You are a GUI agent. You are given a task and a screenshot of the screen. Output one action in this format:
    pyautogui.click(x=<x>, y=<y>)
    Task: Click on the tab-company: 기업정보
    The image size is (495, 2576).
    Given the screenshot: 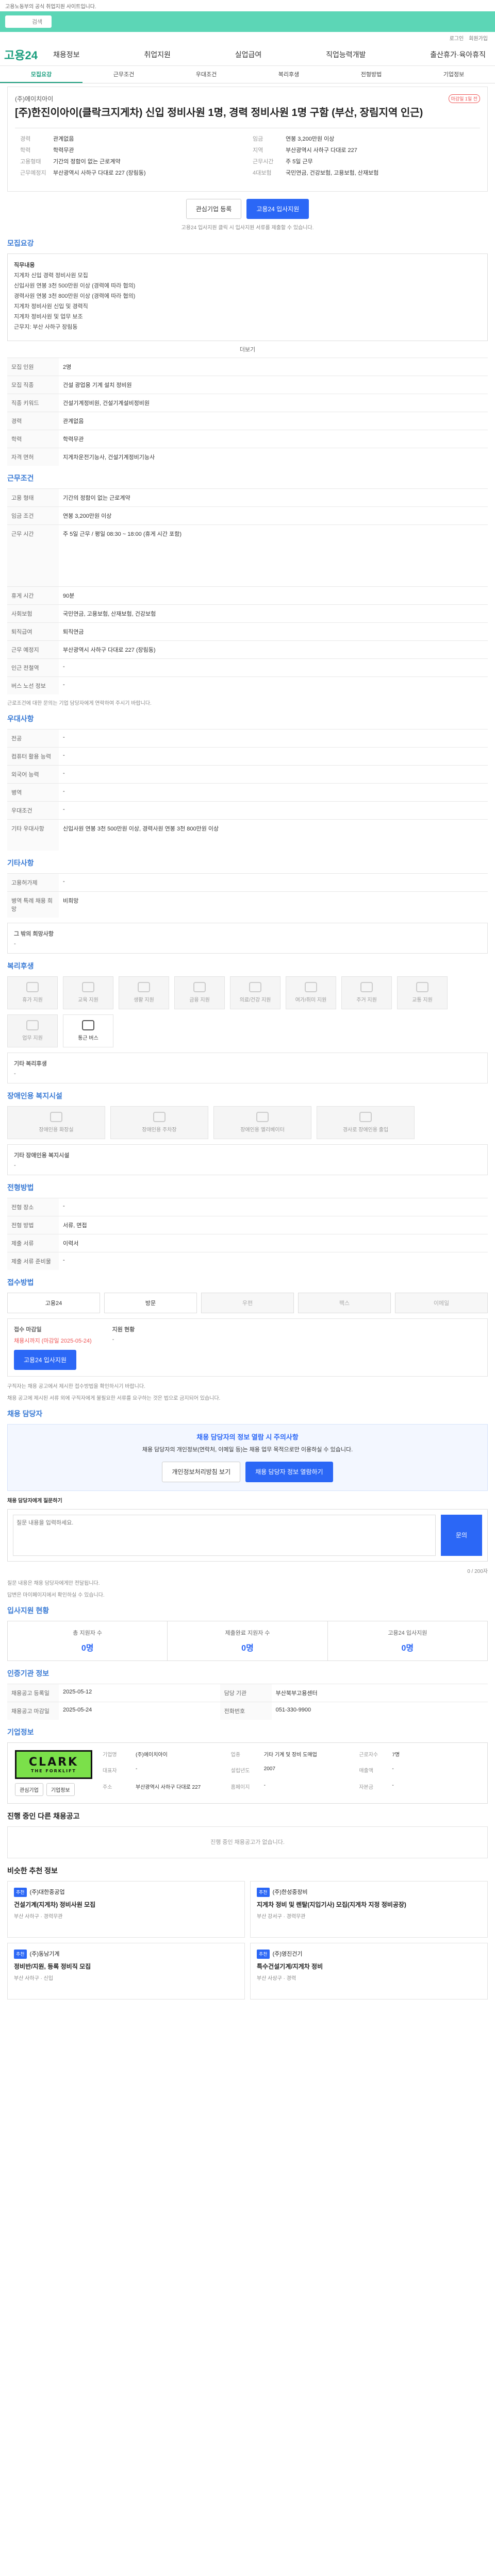 What is the action you would take?
    pyautogui.click(x=453, y=74)
    